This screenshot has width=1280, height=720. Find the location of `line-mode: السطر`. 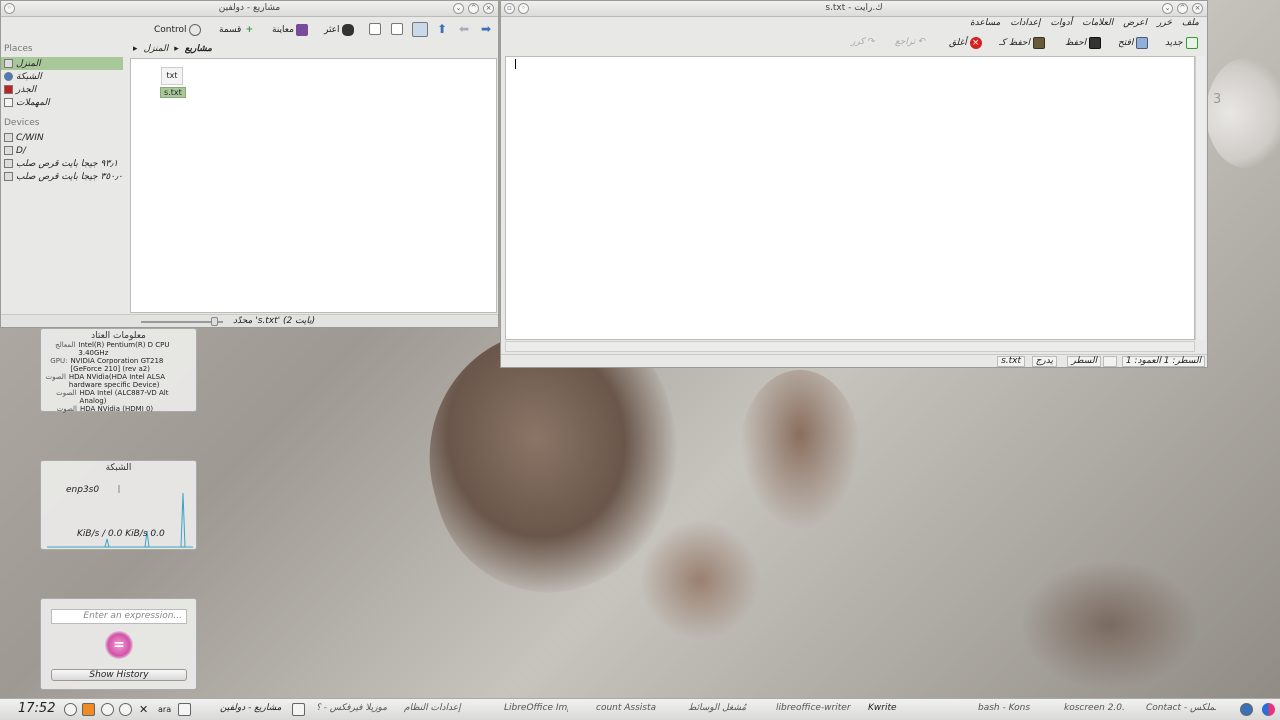

line-mode: السطر is located at coordinates (1084, 361).